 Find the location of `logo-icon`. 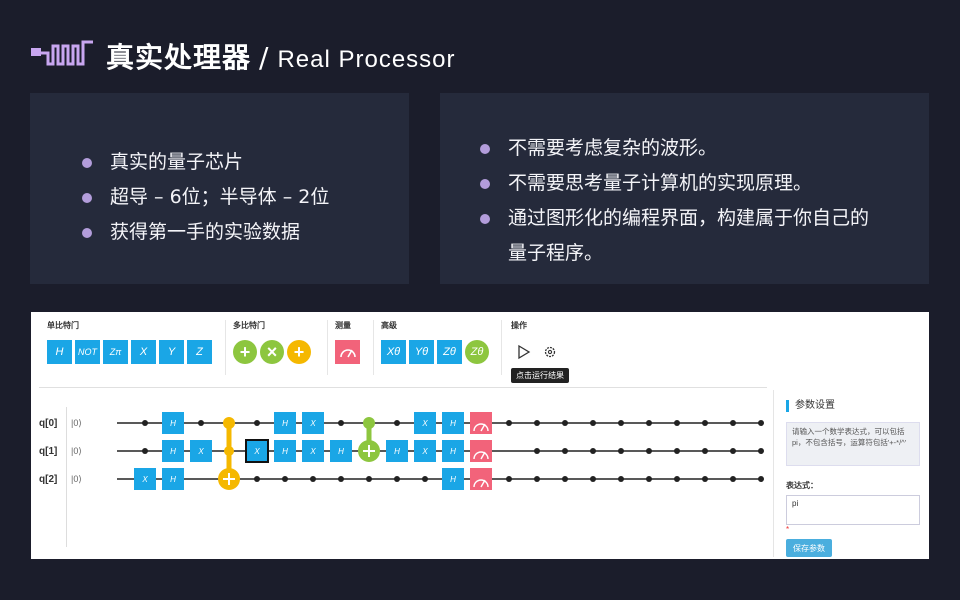

logo-icon is located at coordinates (62, 53).